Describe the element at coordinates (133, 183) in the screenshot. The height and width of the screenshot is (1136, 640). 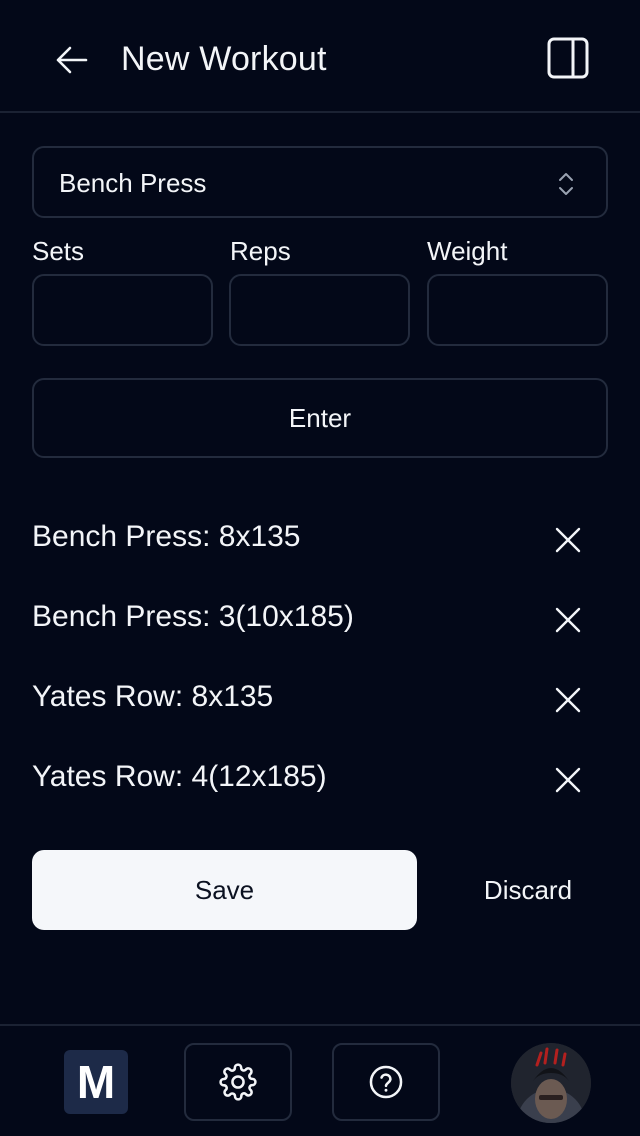
I see `exercise-select-value: Bench Press` at that location.